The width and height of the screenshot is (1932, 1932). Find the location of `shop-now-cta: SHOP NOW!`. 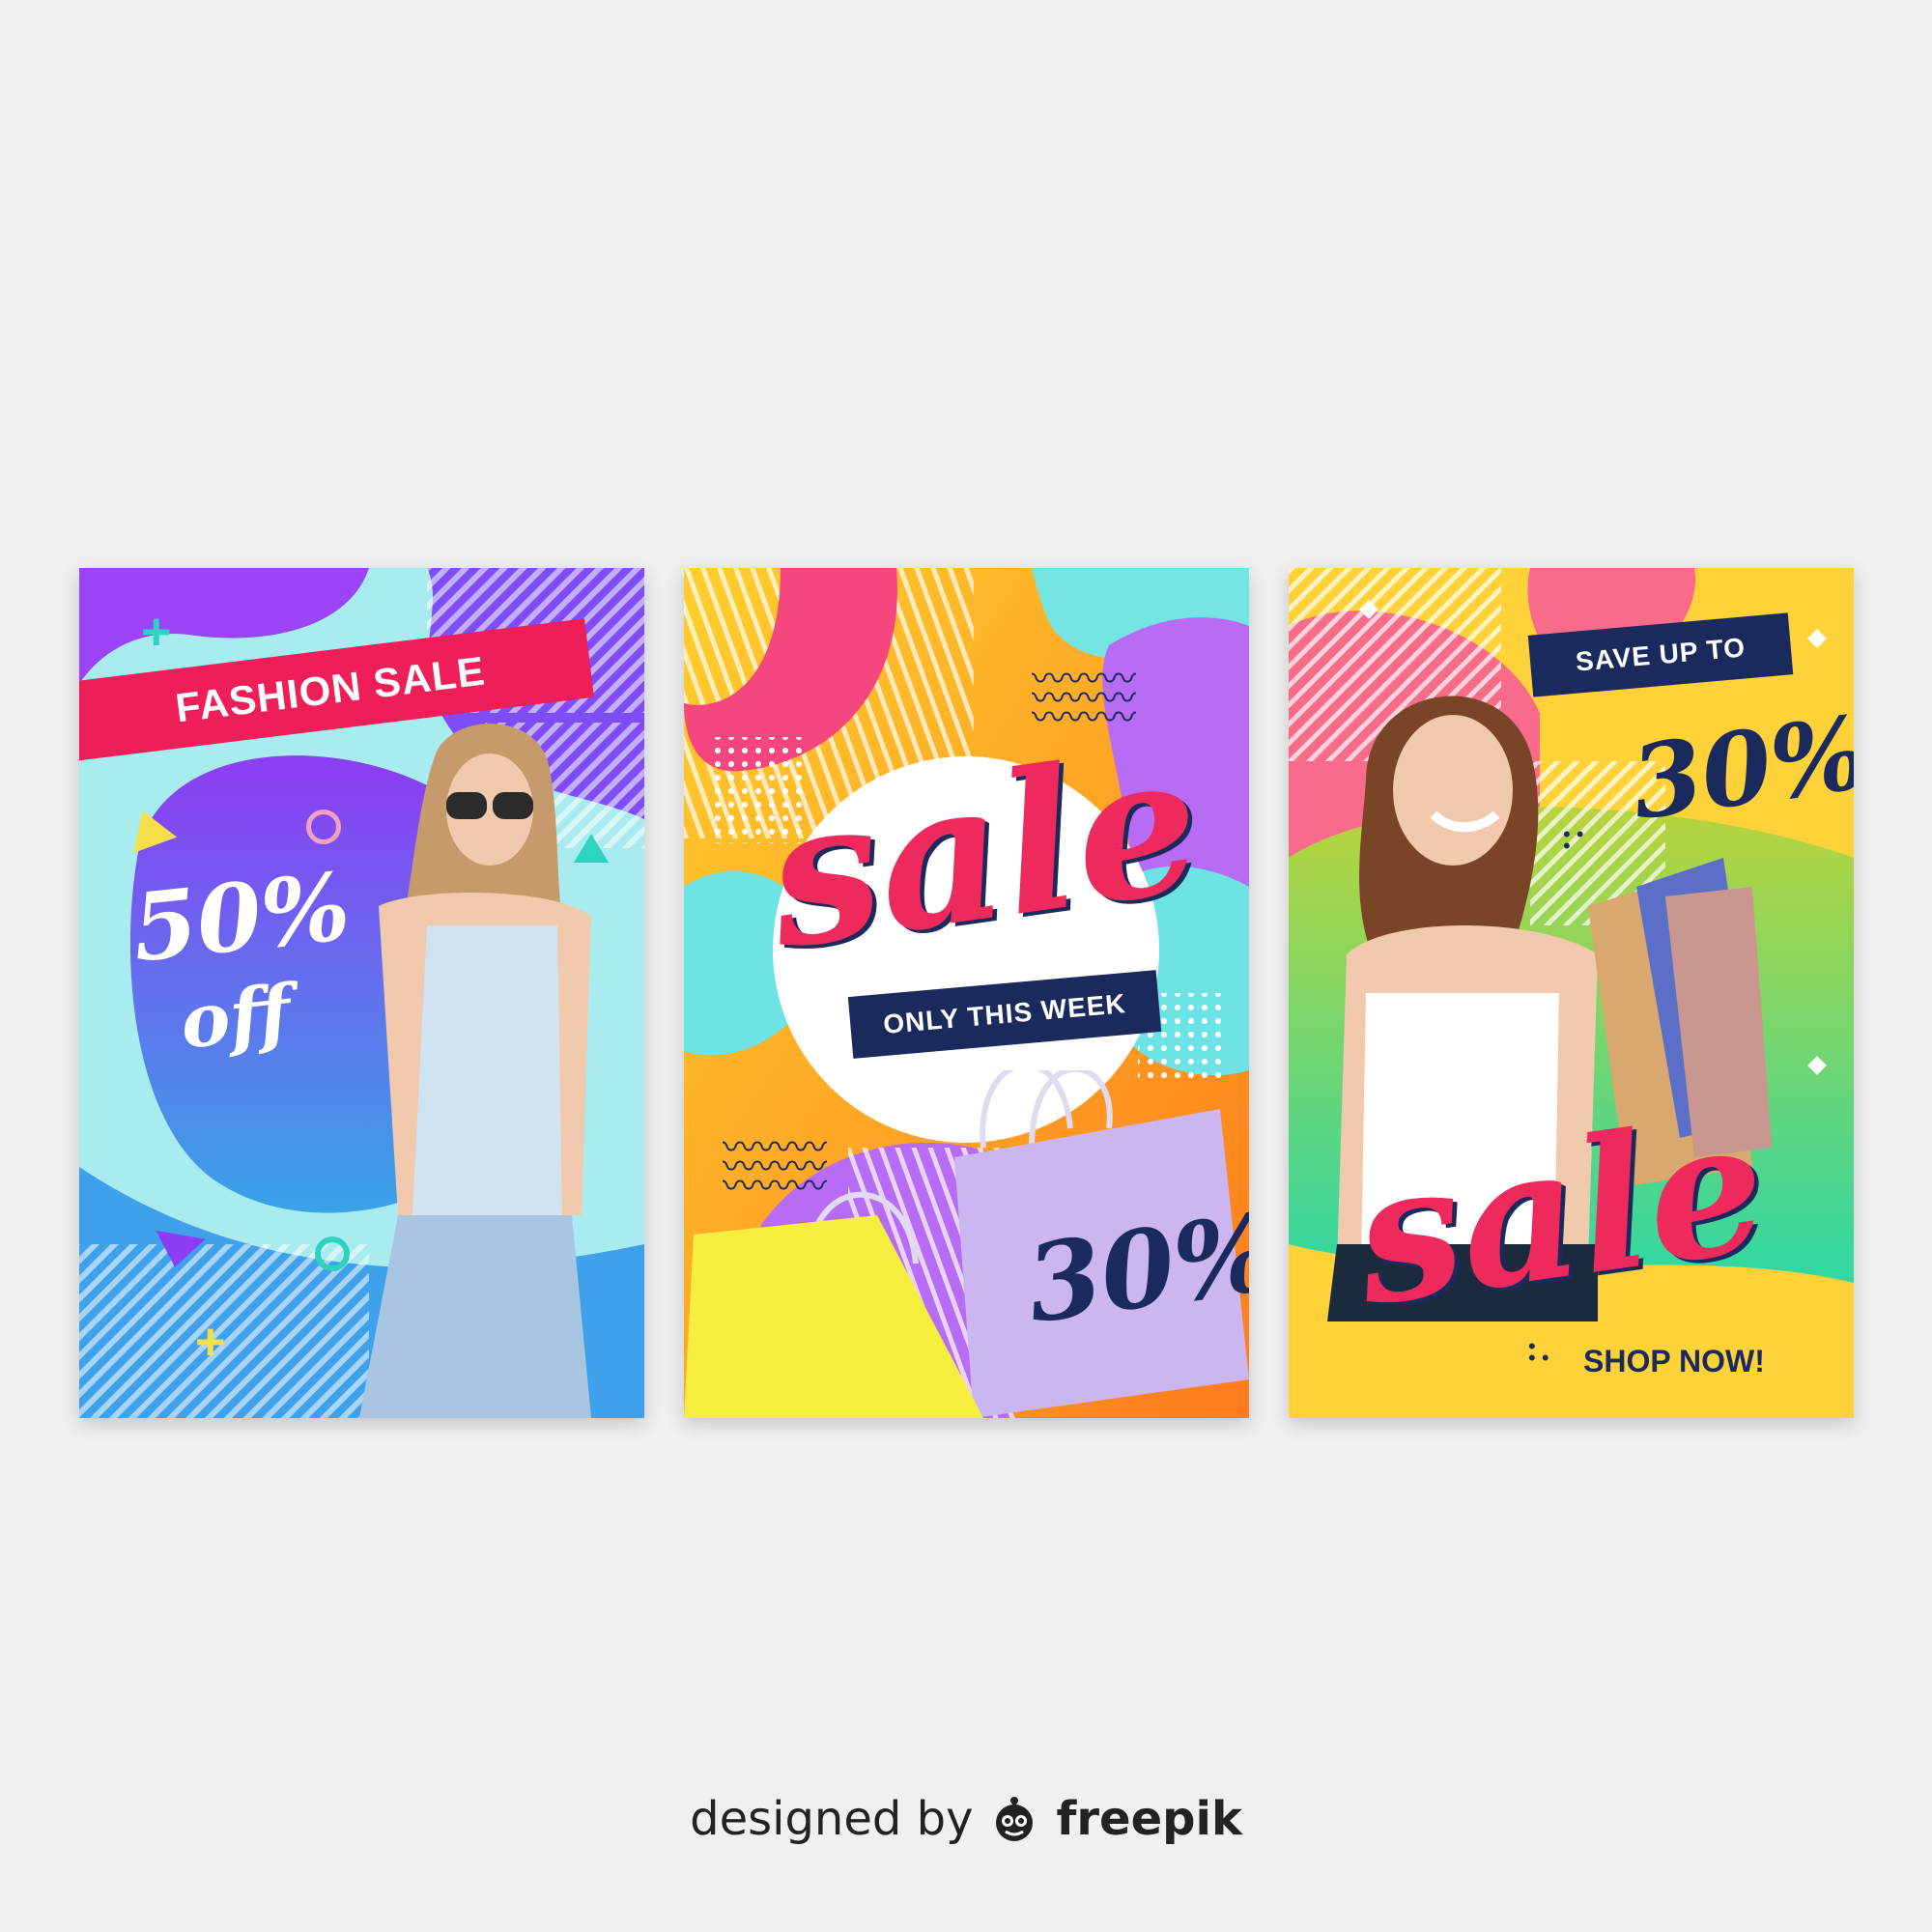

shop-now-cta: SHOP NOW! is located at coordinates (1674, 1361).